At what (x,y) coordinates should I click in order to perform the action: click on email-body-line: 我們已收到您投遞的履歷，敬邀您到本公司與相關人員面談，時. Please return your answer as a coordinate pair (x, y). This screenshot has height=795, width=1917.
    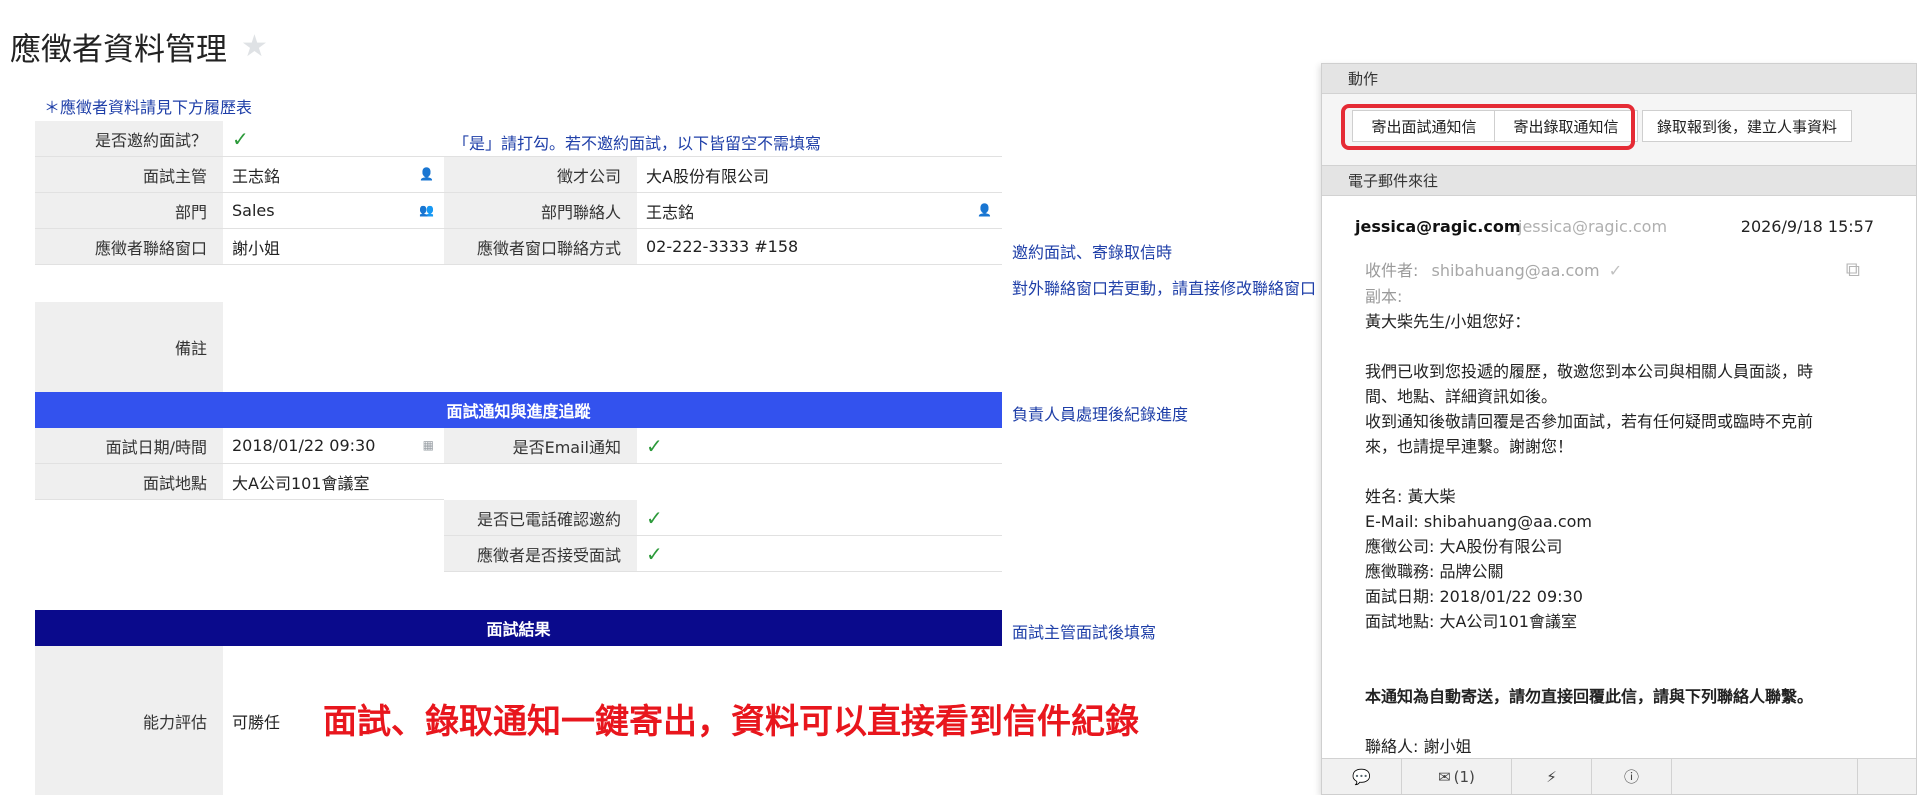
    Looking at the image, I should click on (1589, 371).